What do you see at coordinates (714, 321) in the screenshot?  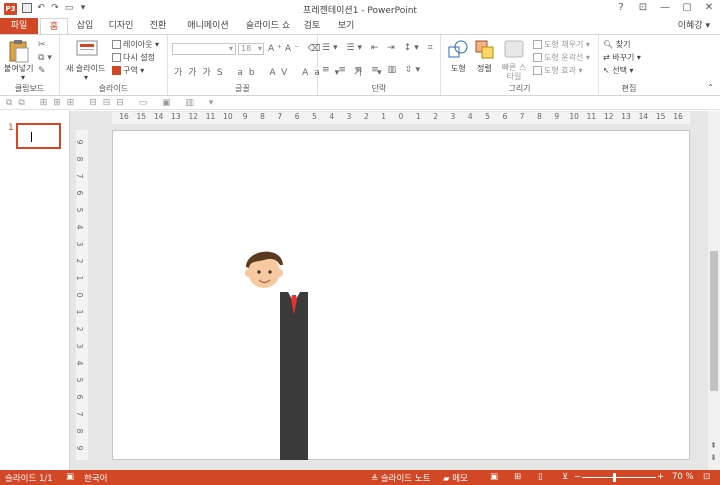 I see `scrollbar-thumb` at bounding box center [714, 321].